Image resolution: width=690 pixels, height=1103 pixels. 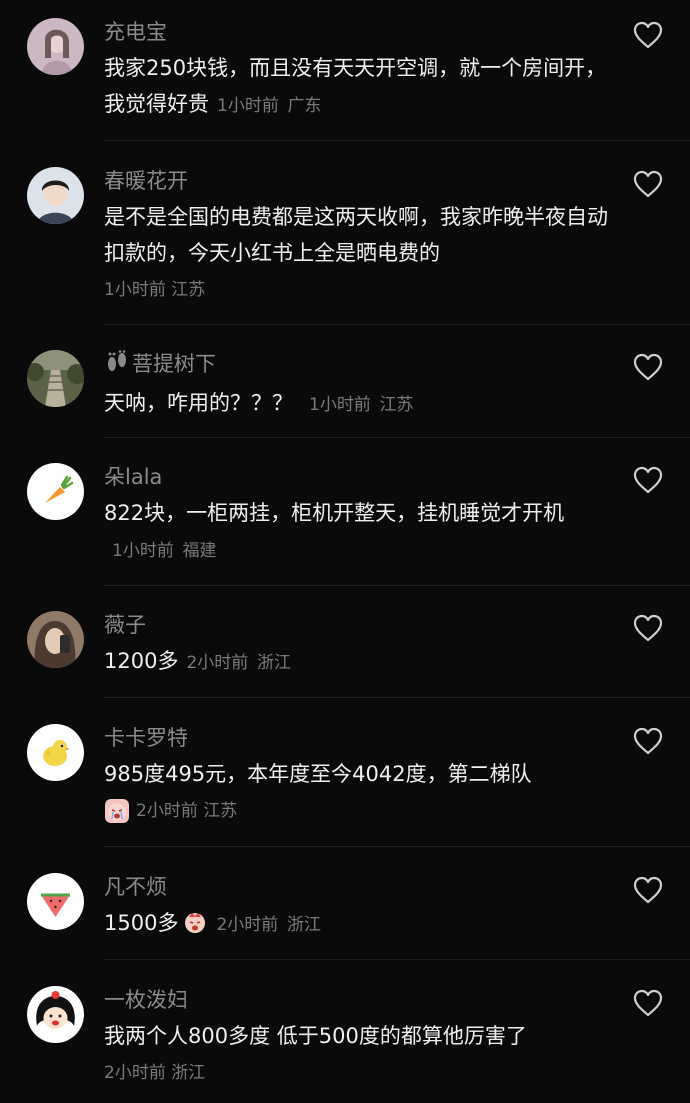 What do you see at coordinates (334, 513) in the screenshot?
I see `comment-content: 822块，一柜两挂，柜机开整天，挂机睡觉才开机` at bounding box center [334, 513].